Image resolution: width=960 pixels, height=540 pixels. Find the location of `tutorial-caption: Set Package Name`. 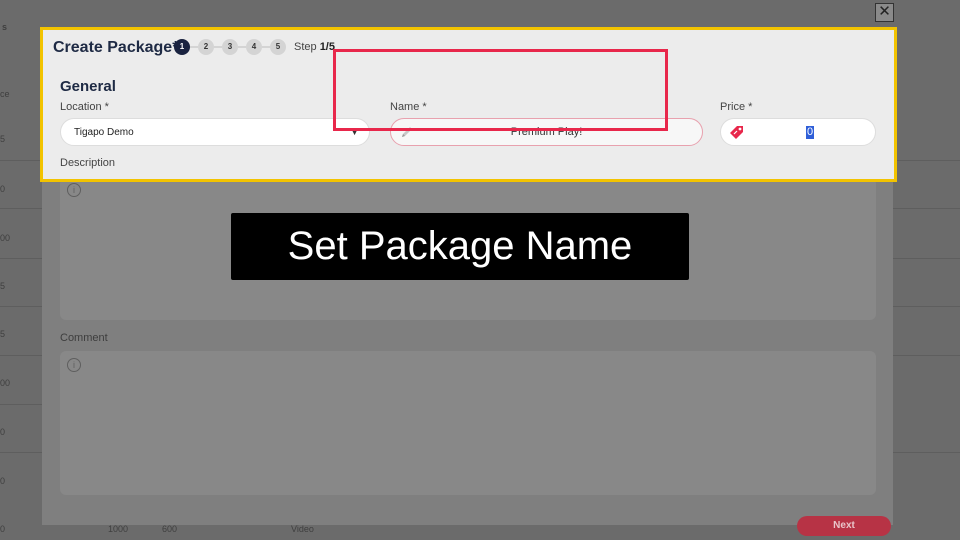

tutorial-caption: Set Package Name is located at coordinates (460, 246).